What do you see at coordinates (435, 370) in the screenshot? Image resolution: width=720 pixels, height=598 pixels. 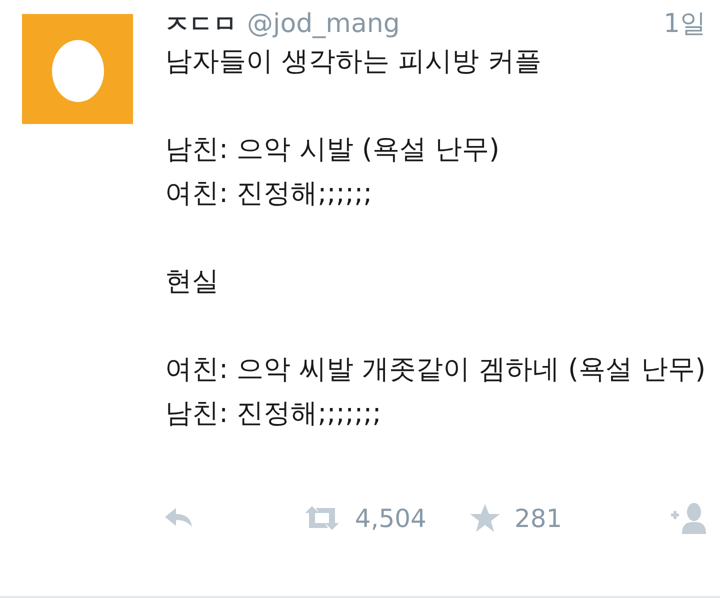 I see `tweet-text-line: 여친: 으악 씨발 개좃같이 겜하네 (욕설 난무)` at bounding box center [435, 370].